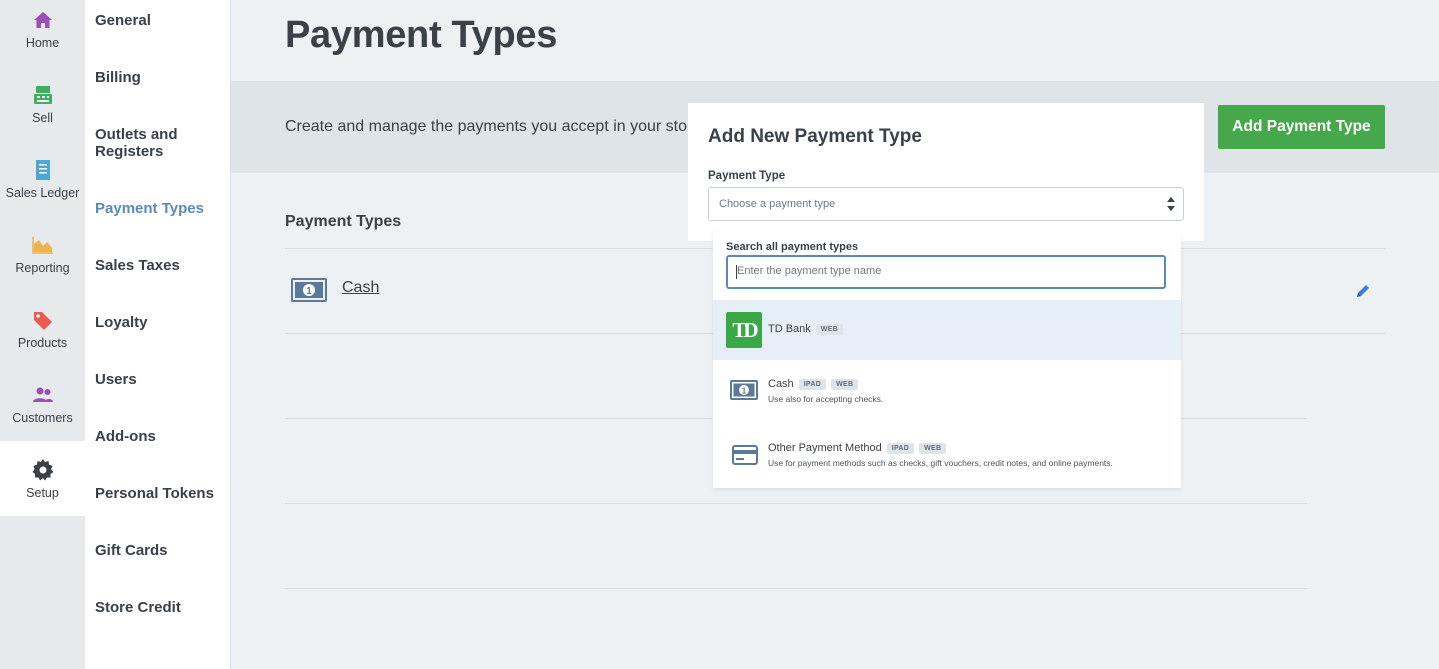  I want to click on rail-item-label: Sales Ledger, so click(42, 193).